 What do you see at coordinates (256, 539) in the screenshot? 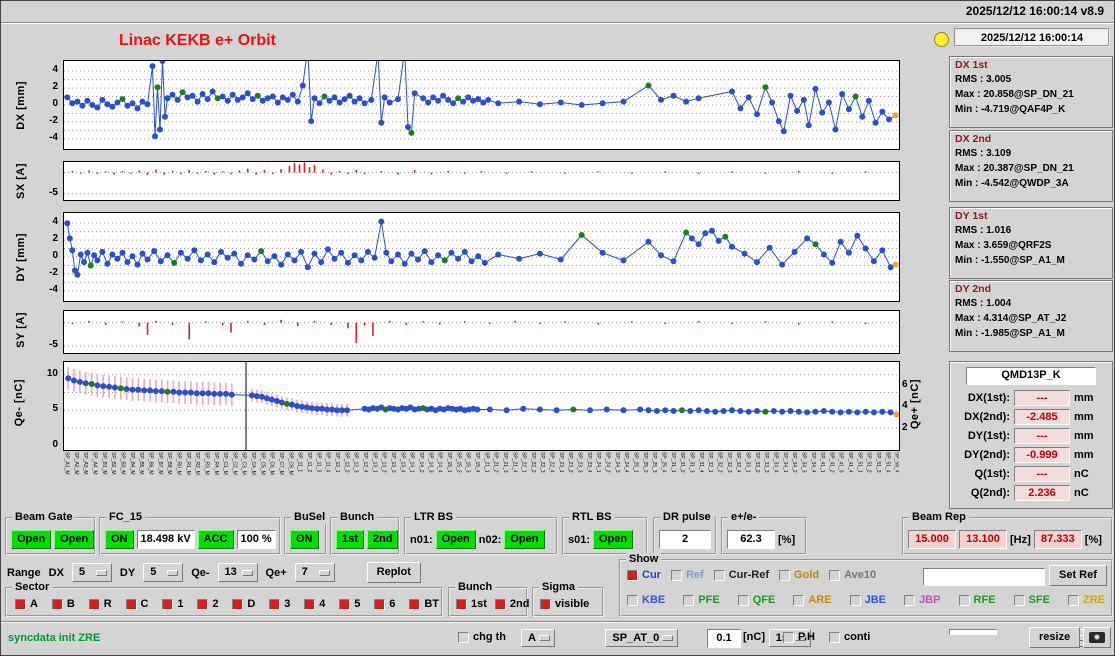
I see `fc15-percent-value: 100 %` at bounding box center [256, 539].